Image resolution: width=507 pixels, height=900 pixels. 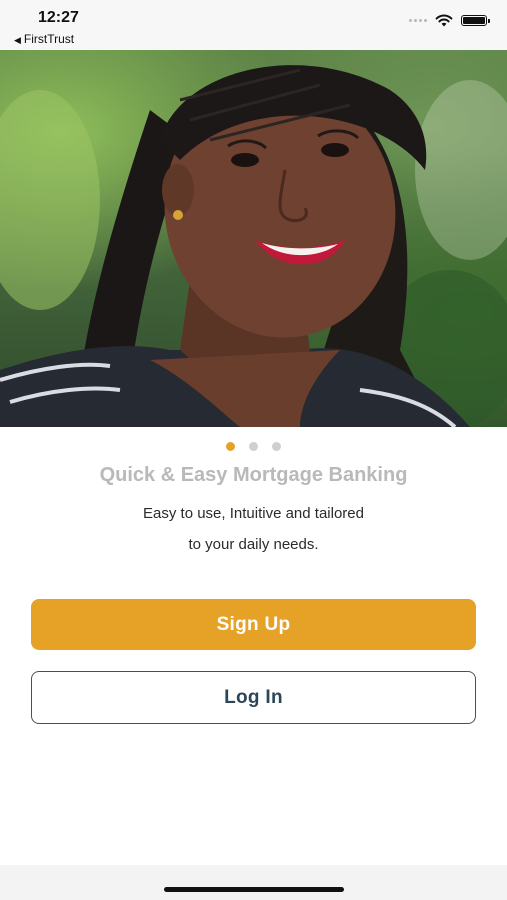 I want to click on home-indicator-area, so click(x=253, y=882).